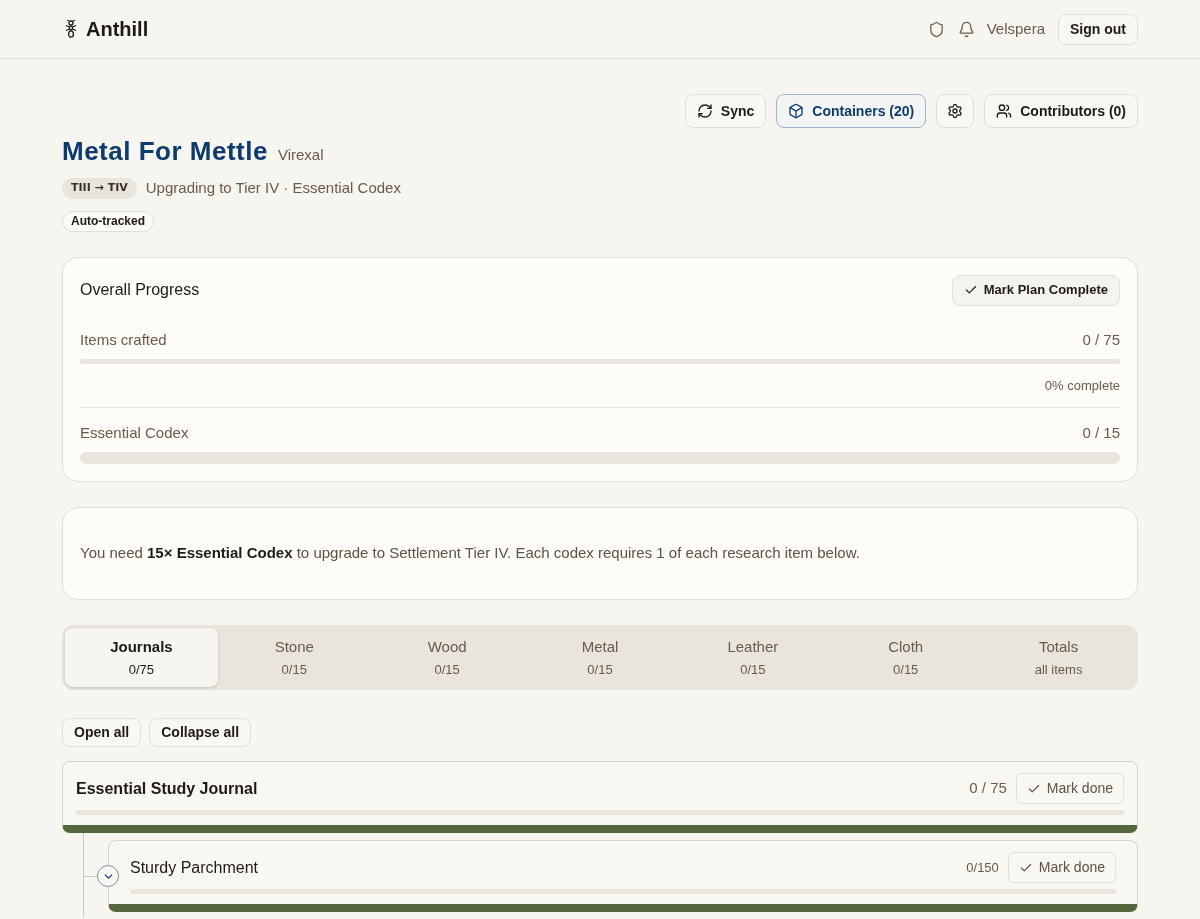  Describe the element at coordinates (102, 732) in the screenshot. I see `toggle-all-button: Open all` at that location.